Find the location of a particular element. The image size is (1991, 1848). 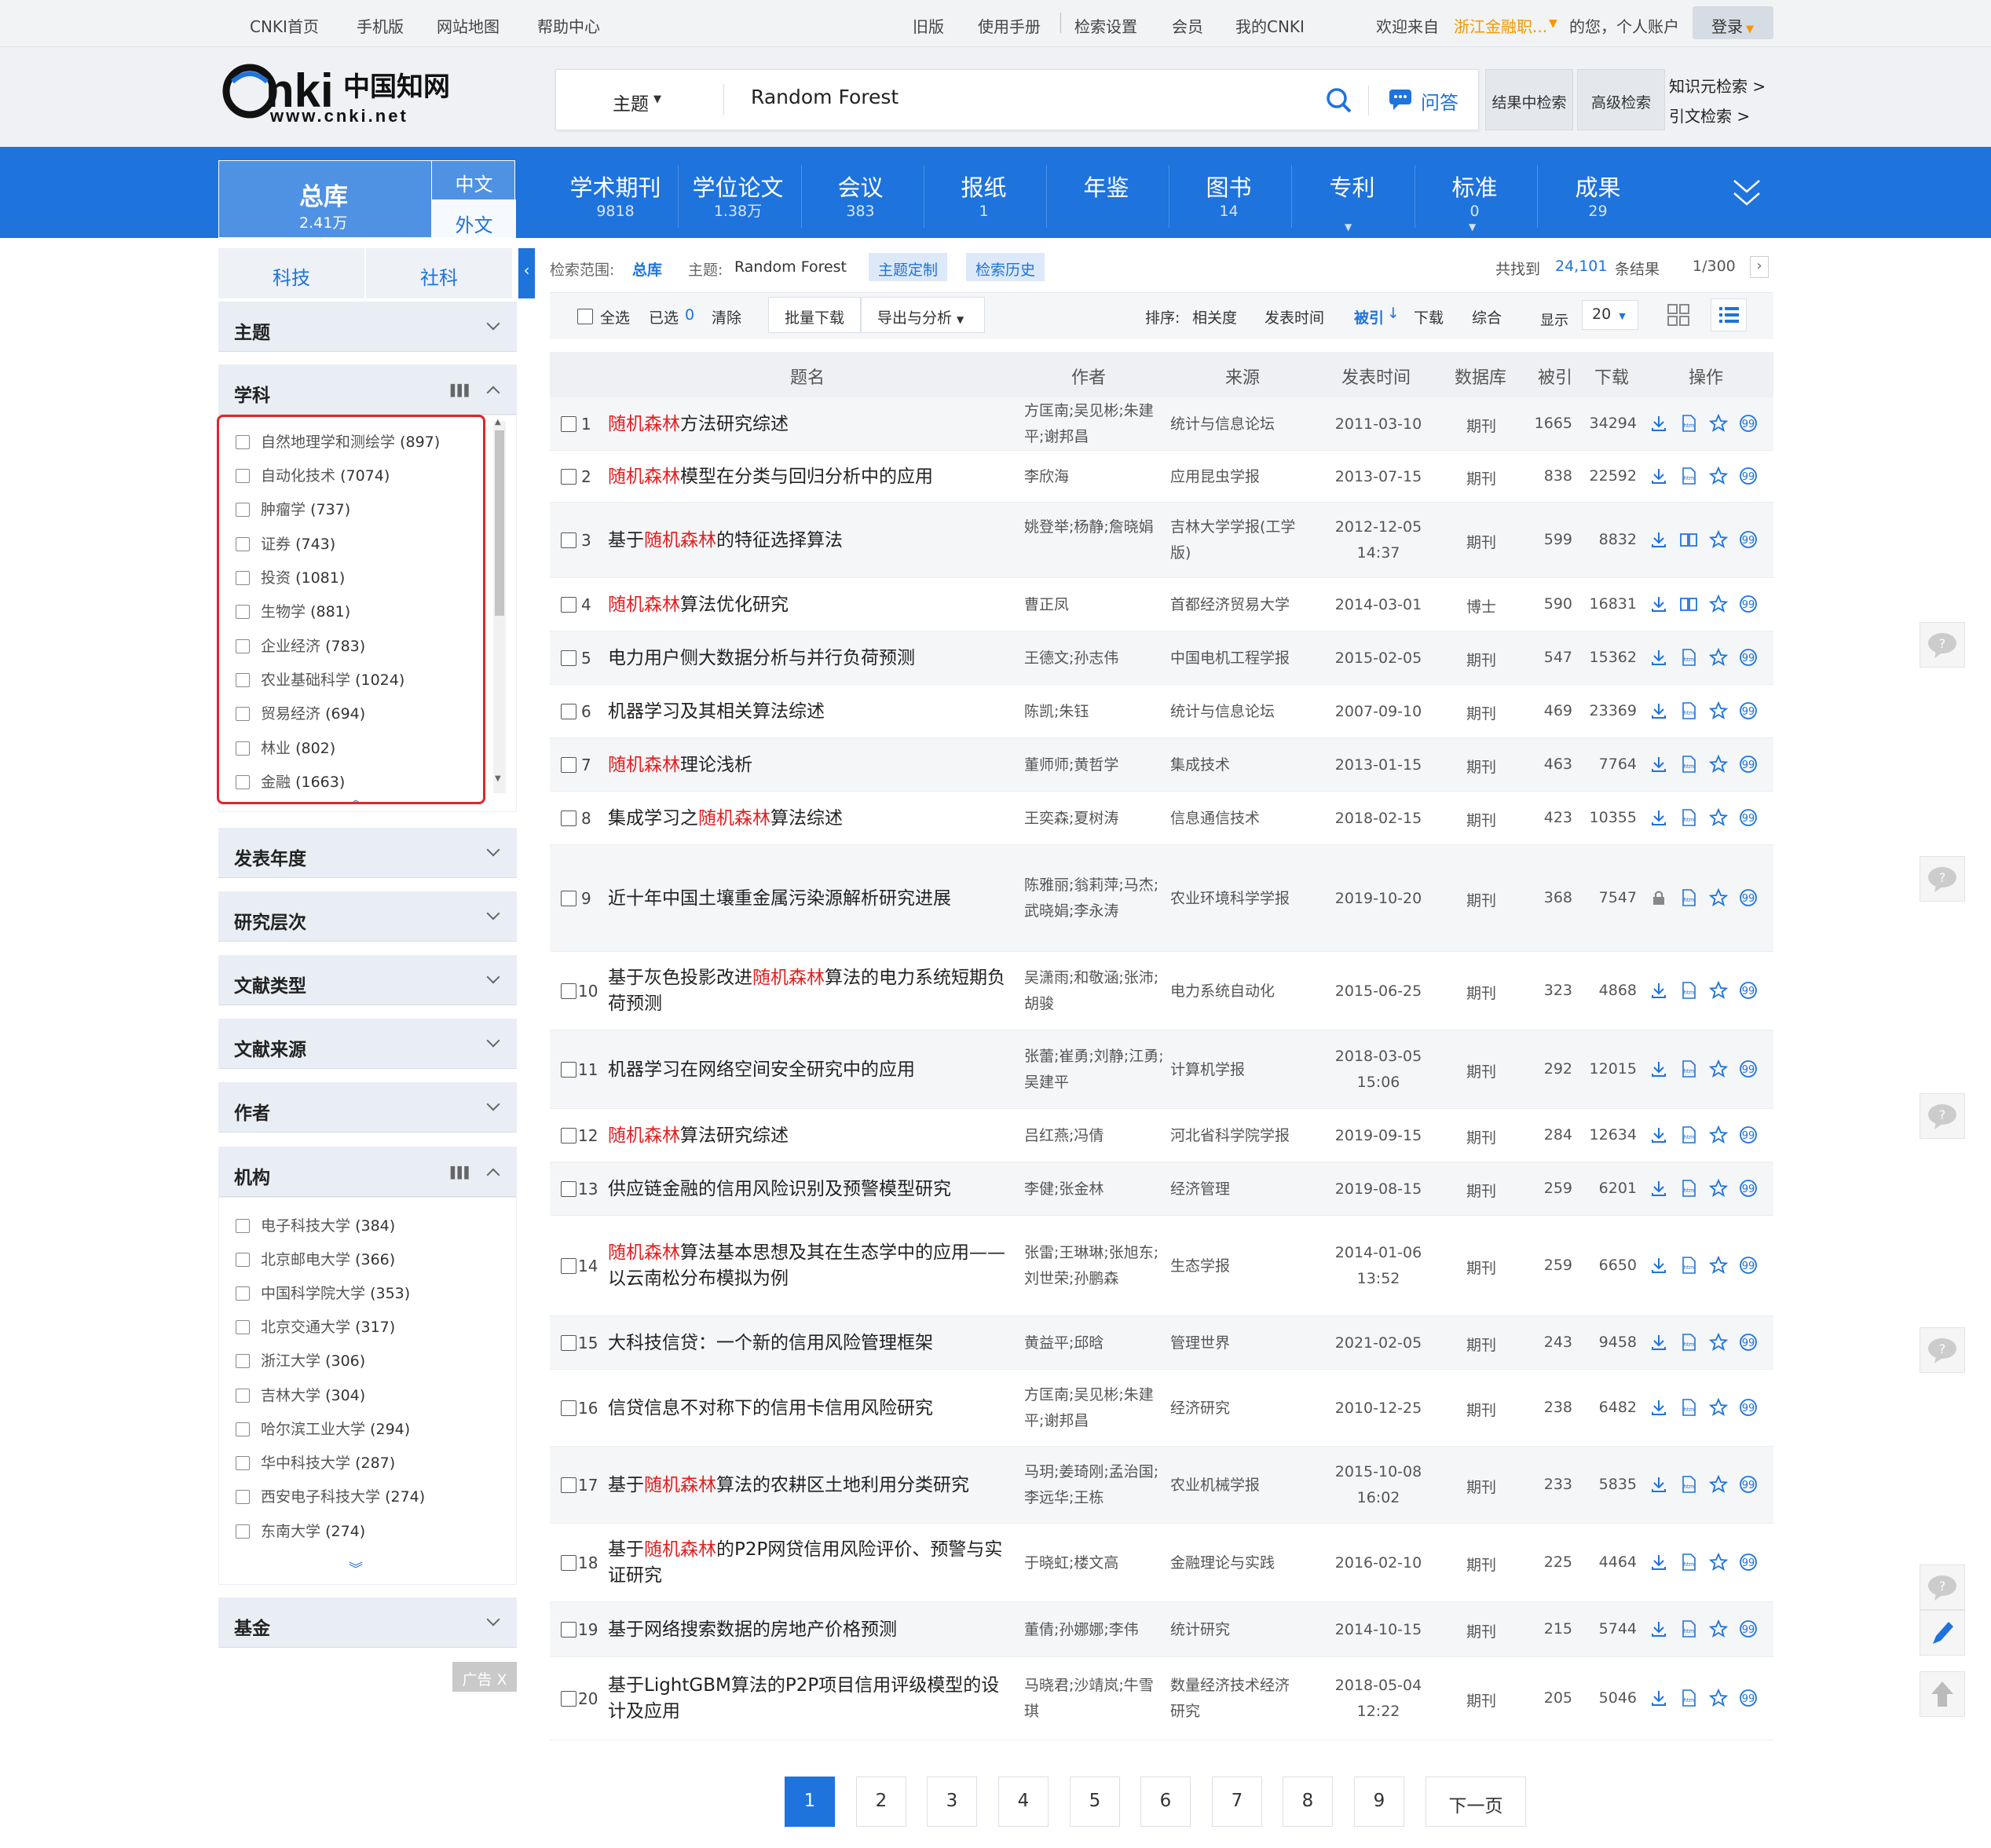

panel-theme: 主题 is located at coordinates (367, 327).